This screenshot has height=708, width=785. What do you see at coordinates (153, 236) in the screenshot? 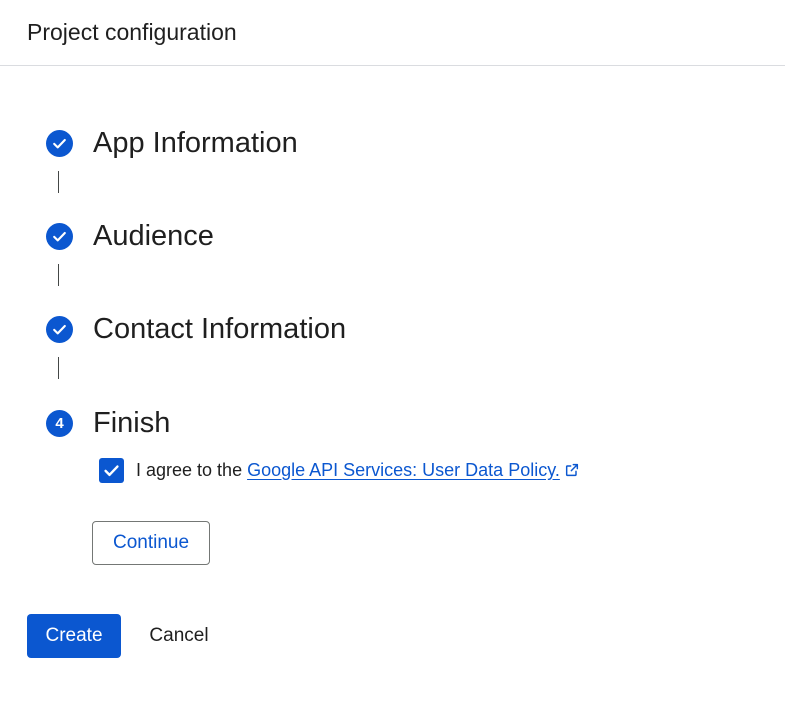
I see `step-label: Audience` at bounding box center [153, 236].